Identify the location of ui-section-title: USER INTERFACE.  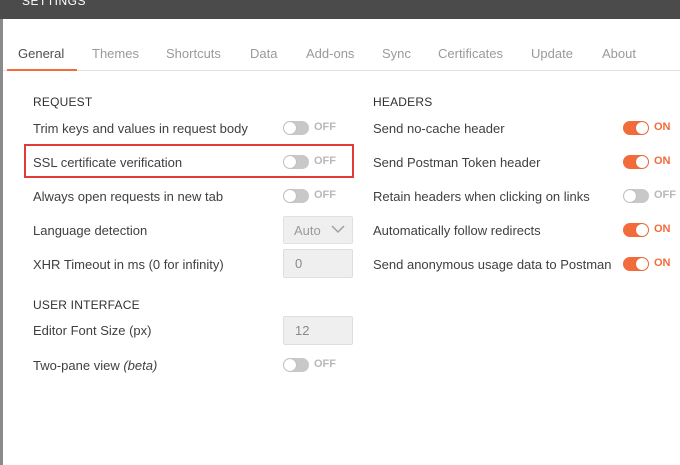
(86, 305).